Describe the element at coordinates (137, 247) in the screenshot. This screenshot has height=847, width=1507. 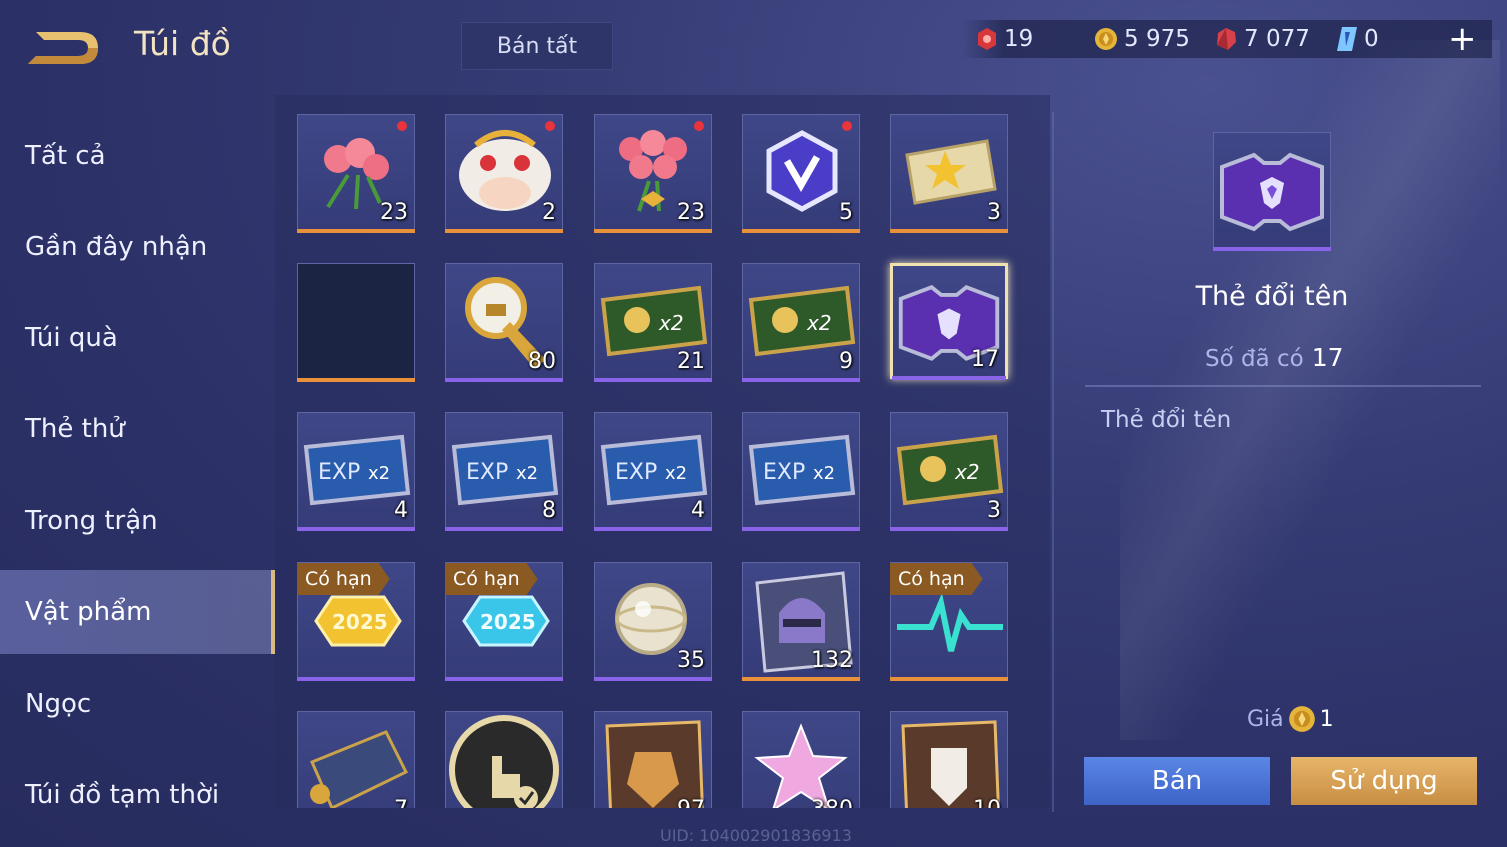
I see `sidebar-item-recent: Gần đây nhận` at that location.